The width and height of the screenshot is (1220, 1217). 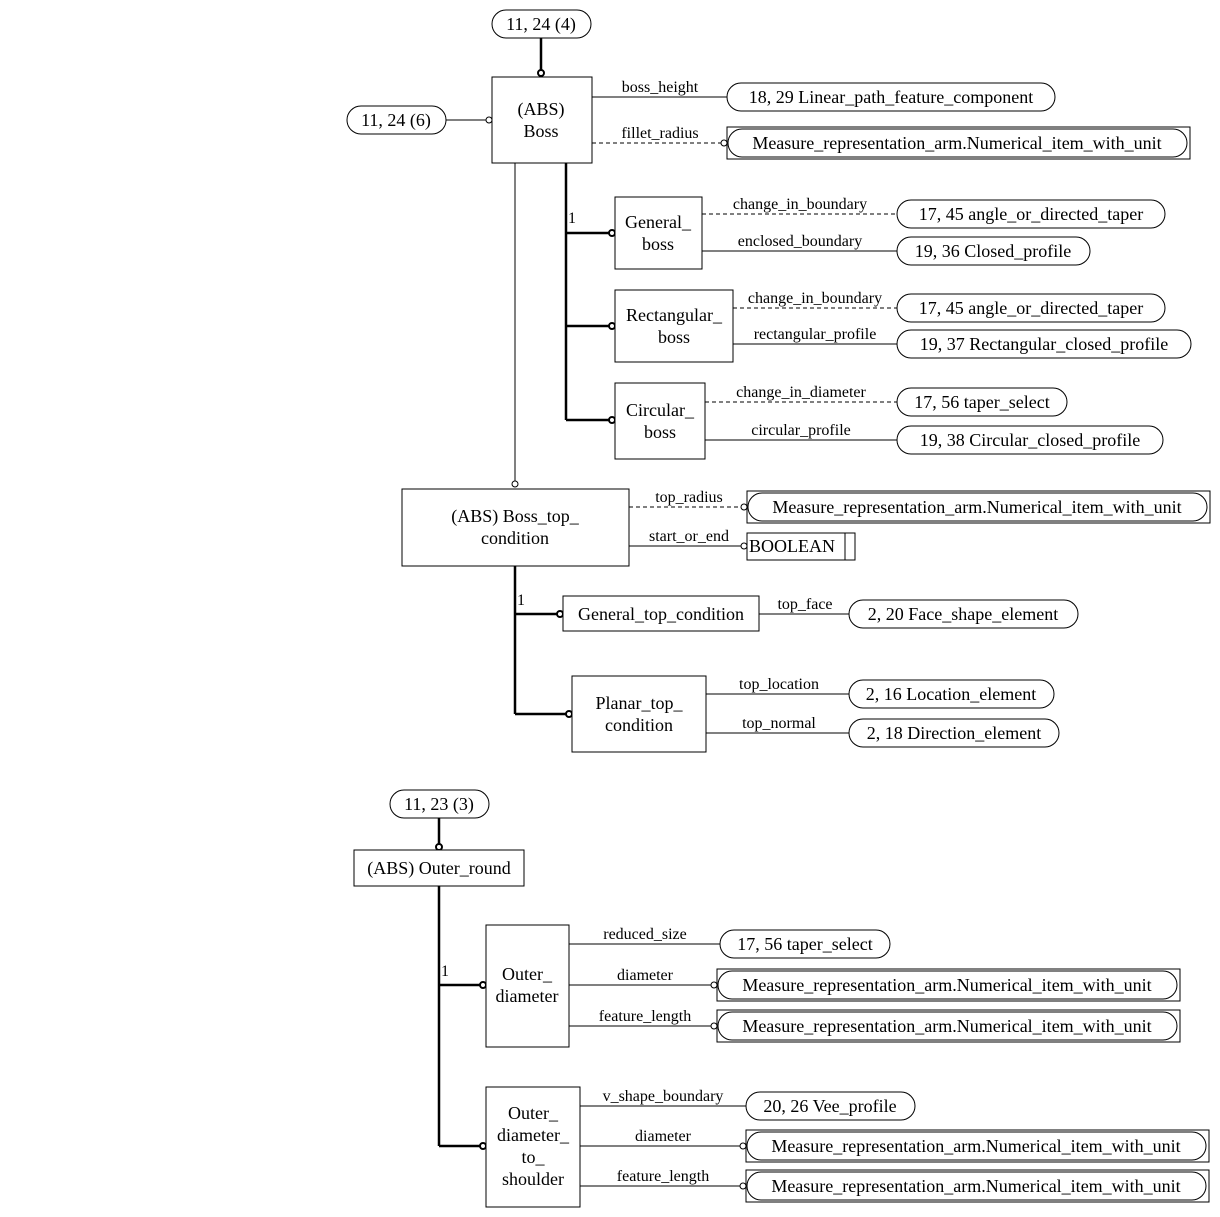 I want to click on attr-cb-change-in-diameter: change_in_diameter, so click(x=801, y=392).